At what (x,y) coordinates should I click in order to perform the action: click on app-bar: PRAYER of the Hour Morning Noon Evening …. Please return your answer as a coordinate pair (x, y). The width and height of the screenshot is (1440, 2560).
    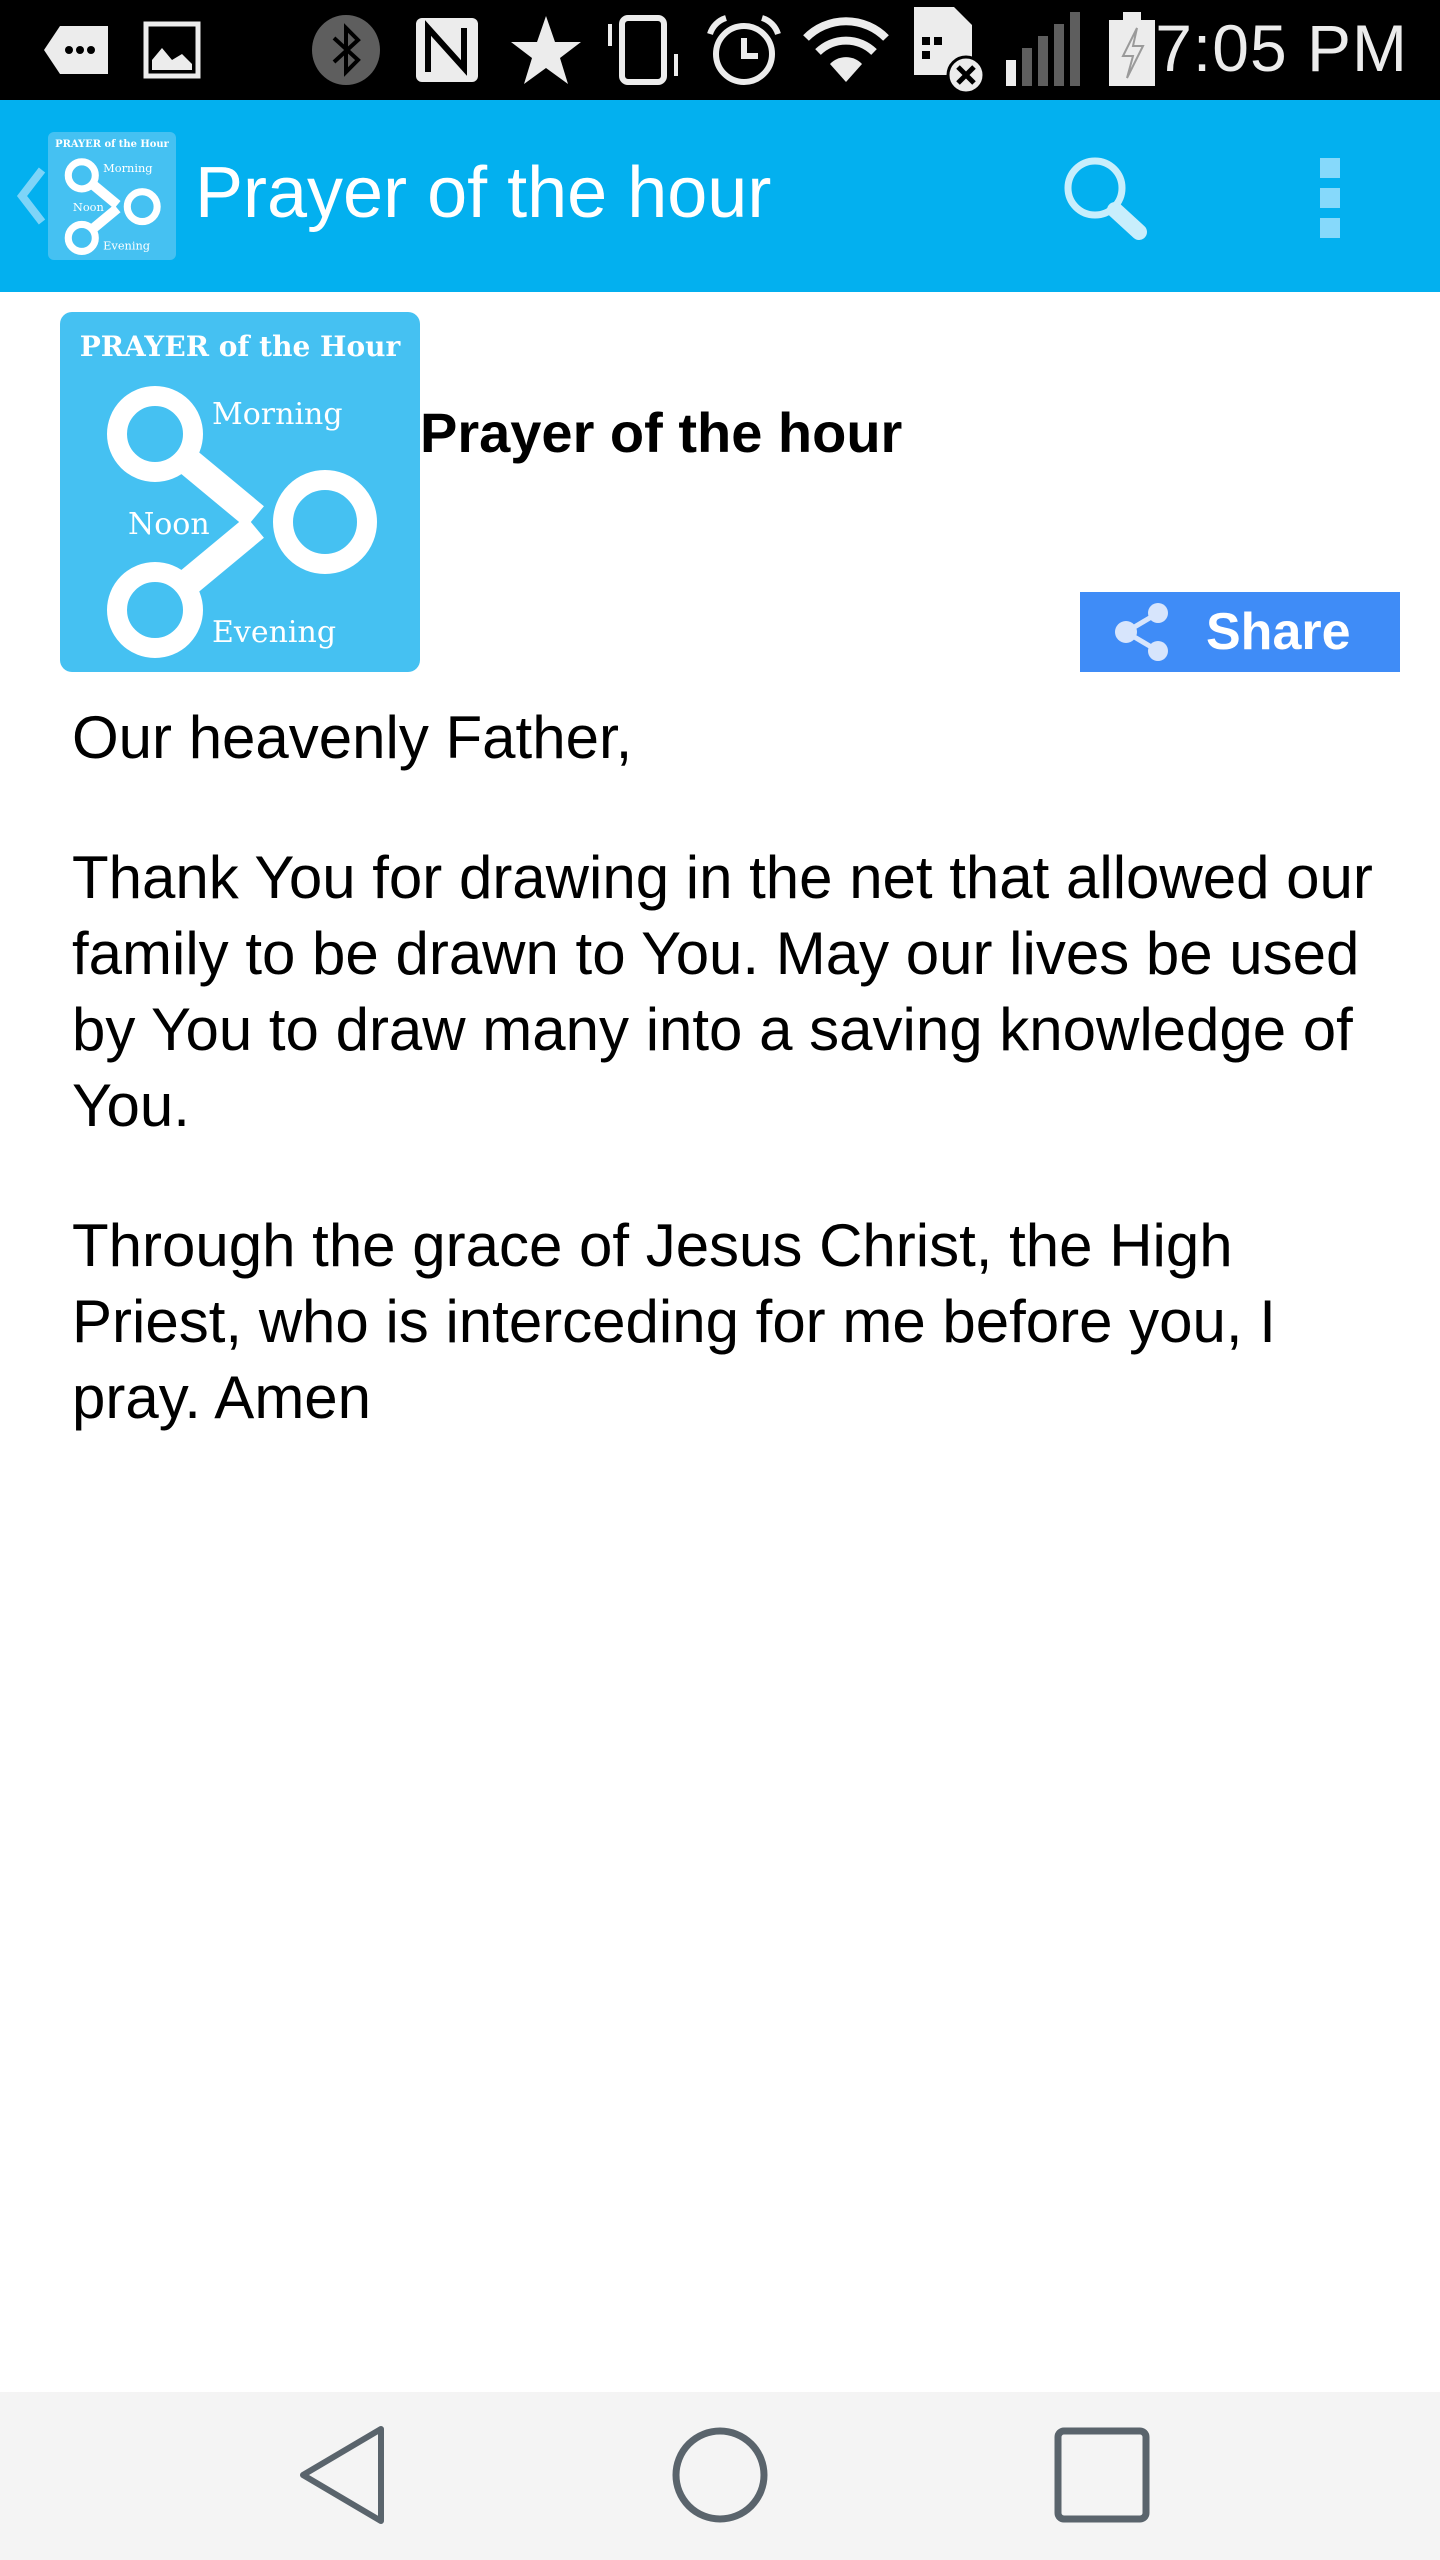
    Looking at the image, I should click on (720, 196).